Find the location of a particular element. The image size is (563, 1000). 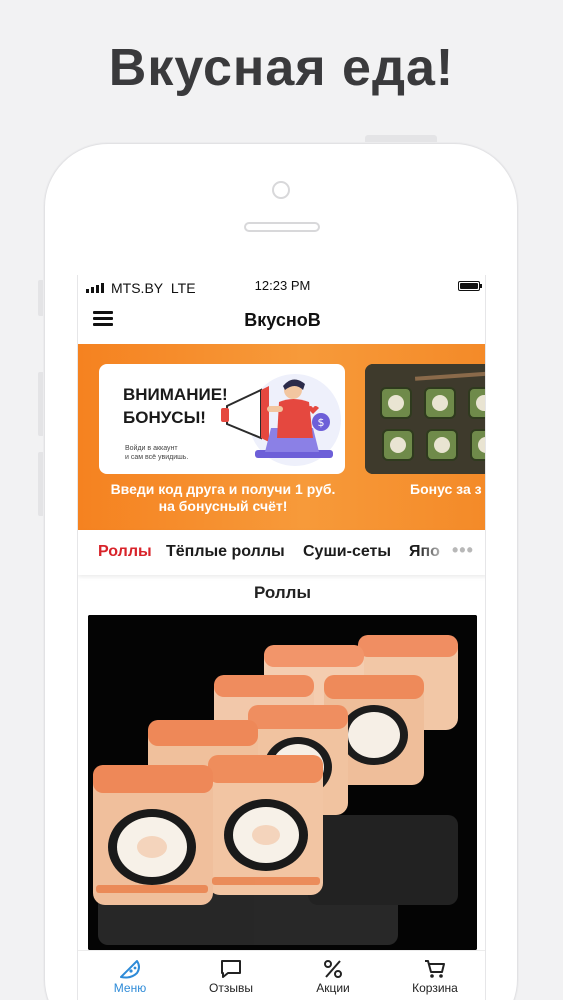

app-title: ВкусноВ is located at coordinates (282, 320).